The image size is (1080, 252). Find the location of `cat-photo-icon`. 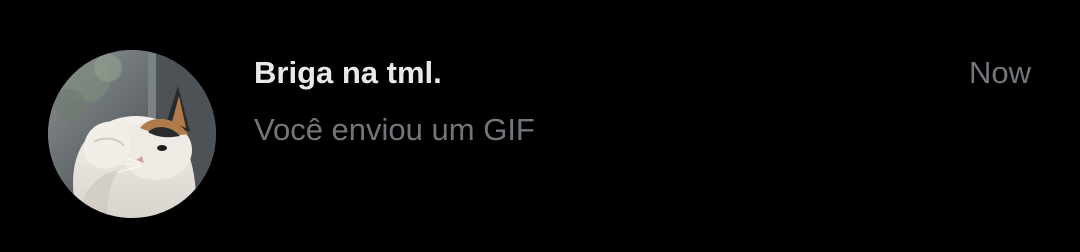

cat-photo-icon is located at coordinates (132, 134).